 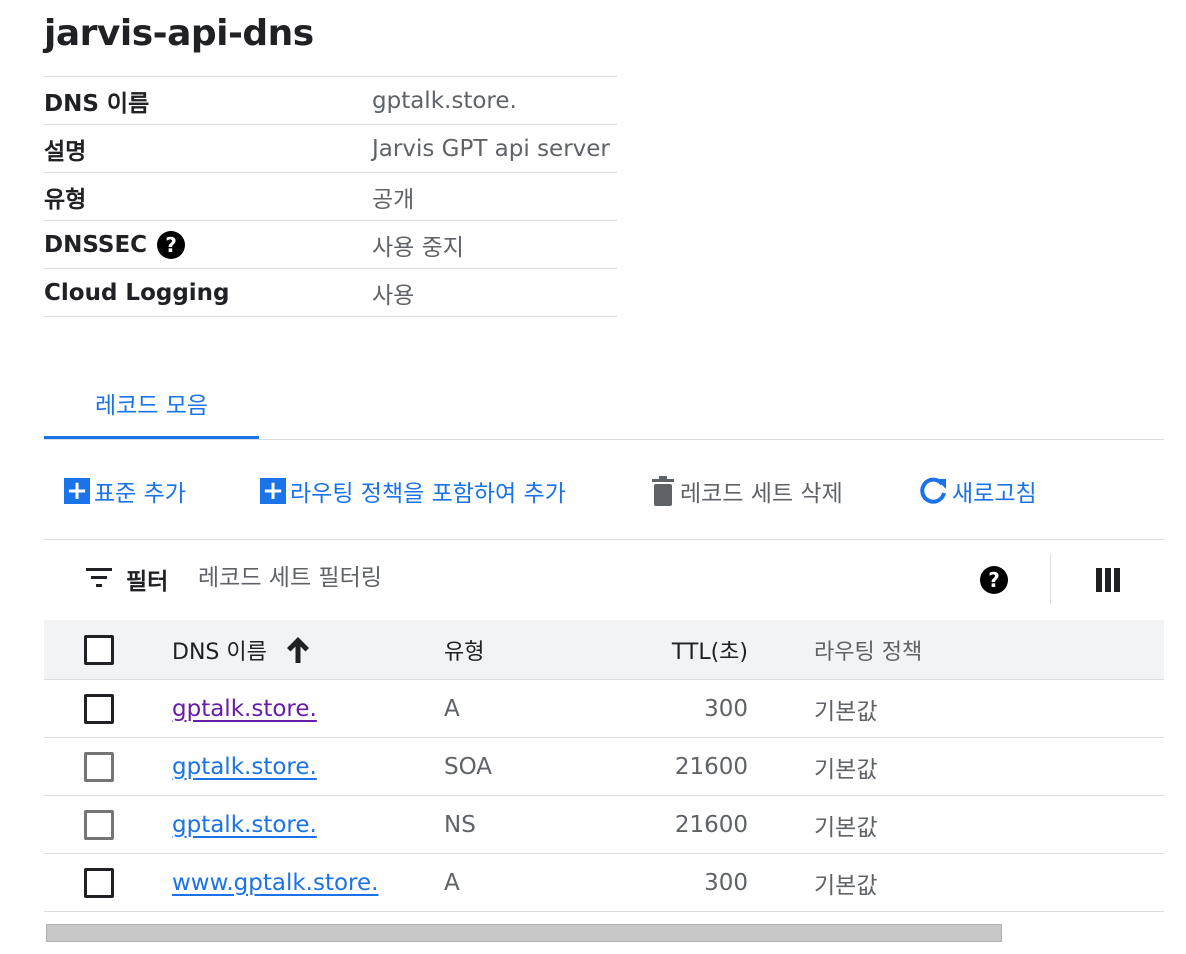 I want to click on add-standard-label: 표준 추가, so click(x=140, y=494).